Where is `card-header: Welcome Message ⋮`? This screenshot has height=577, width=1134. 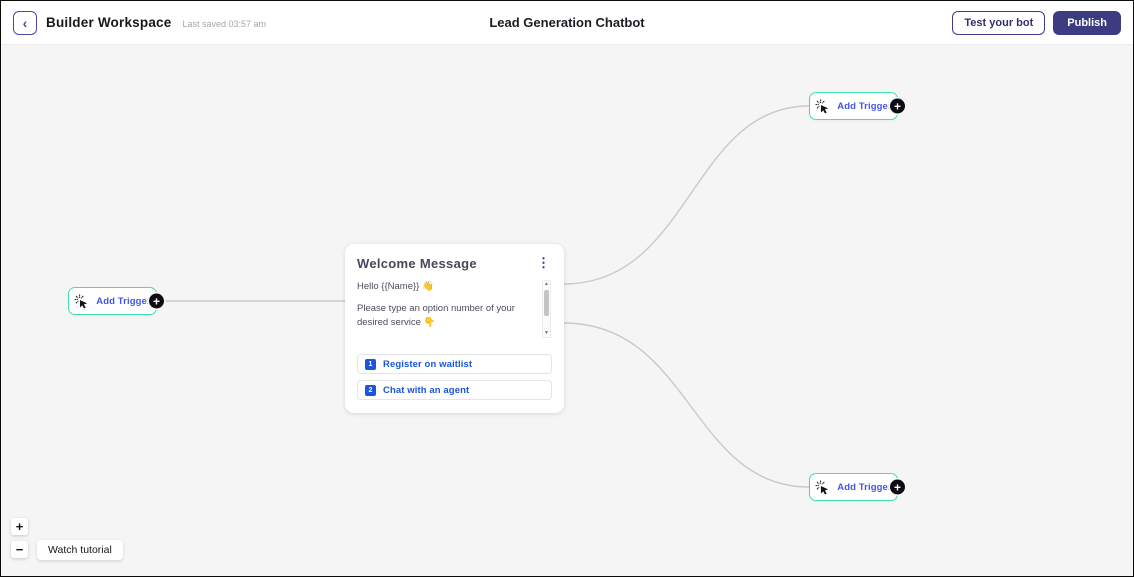 card-header: Welcome Message ⋮ is located at coordinates (454, 263).